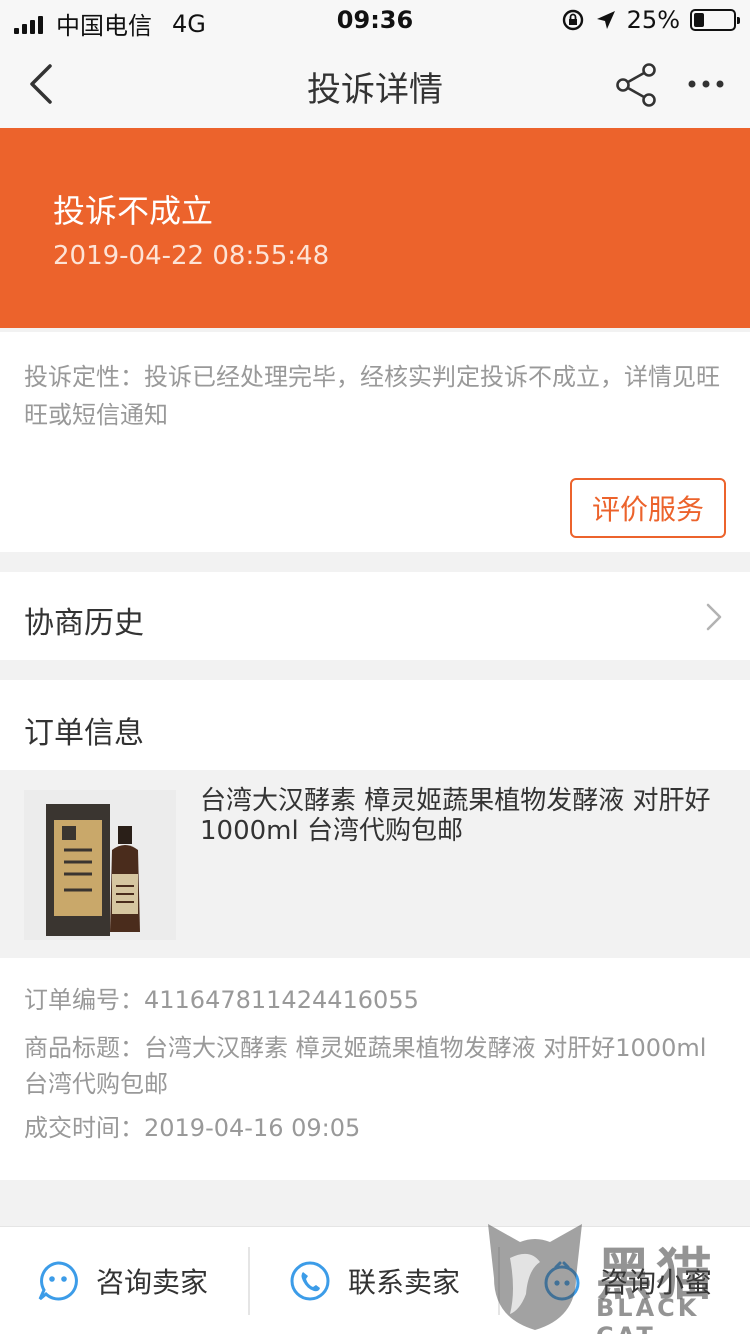  What do you see at coordinates (375, 864) in the screenshot?
I see `product-row: 台湾大汉酵素 樟灵姬蔬果植物发酵液 对肝好1000ml 台湾代购包邮` at bounding box center [375, 864].